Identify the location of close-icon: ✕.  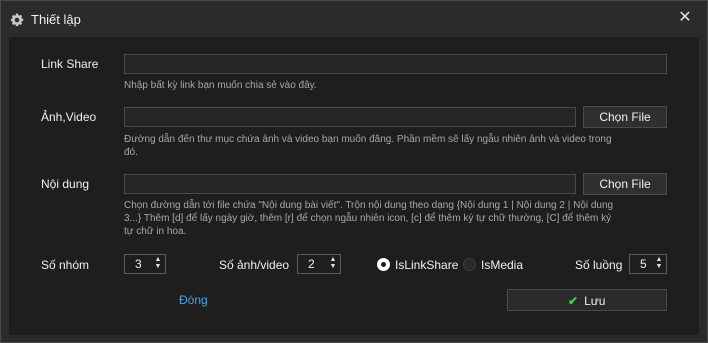
(685, 18).